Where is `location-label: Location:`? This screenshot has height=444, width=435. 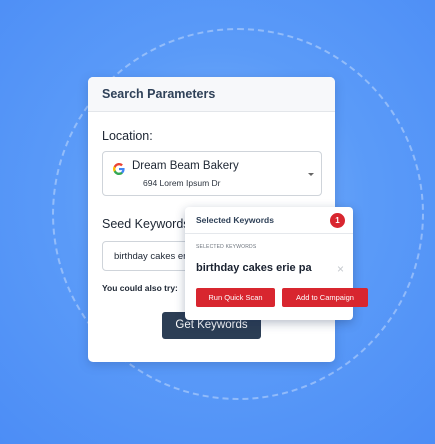
location-label: Location: is located at coordinates (127, 136).